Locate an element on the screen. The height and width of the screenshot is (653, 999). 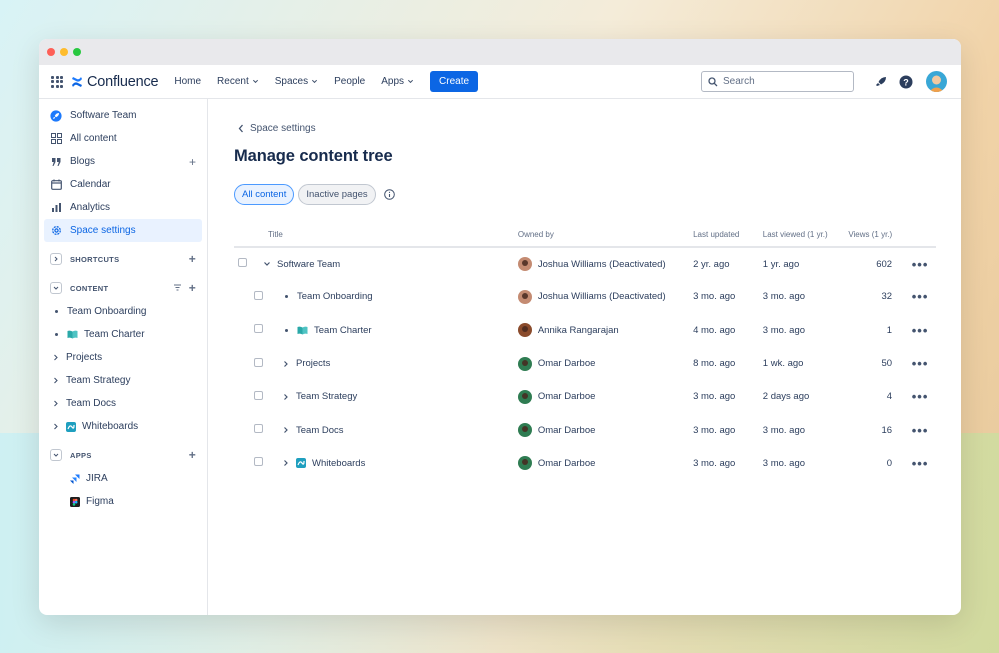
row-title: Team Charter is located at coordinates (343, 330).